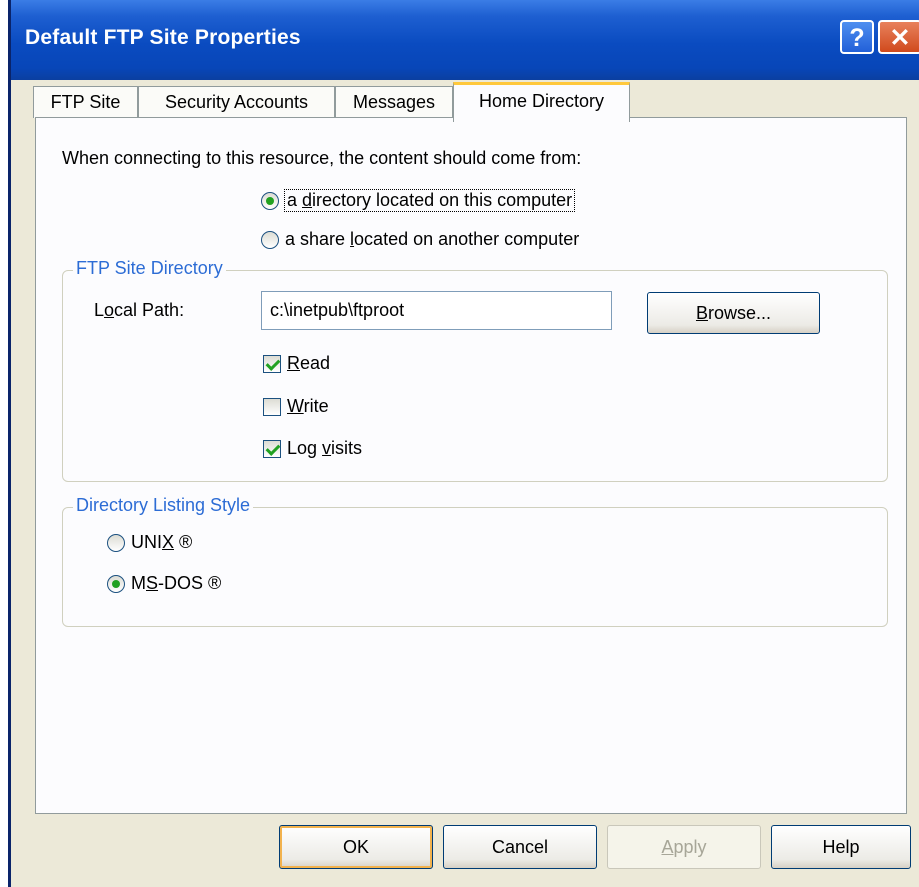  I want to click on tab-label: Home Directory, so click(541, 101).